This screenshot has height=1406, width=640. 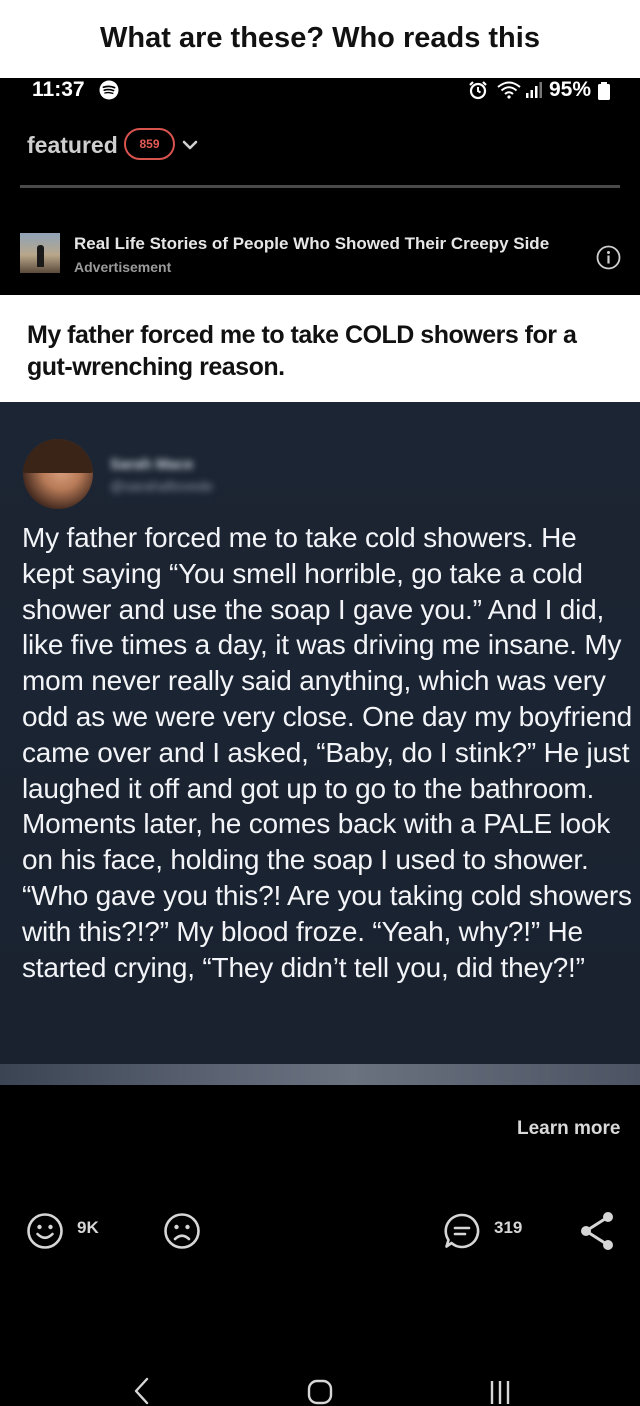 I want to click on avatar-hair, so click(x=58, y=456).